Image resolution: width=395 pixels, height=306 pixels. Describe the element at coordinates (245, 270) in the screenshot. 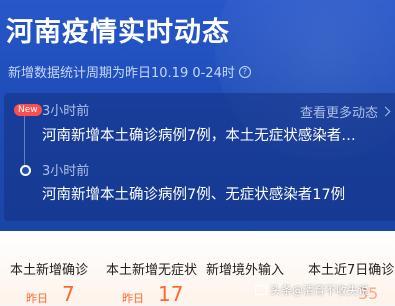

I see `stat-label: 新增境外输入` at that location.